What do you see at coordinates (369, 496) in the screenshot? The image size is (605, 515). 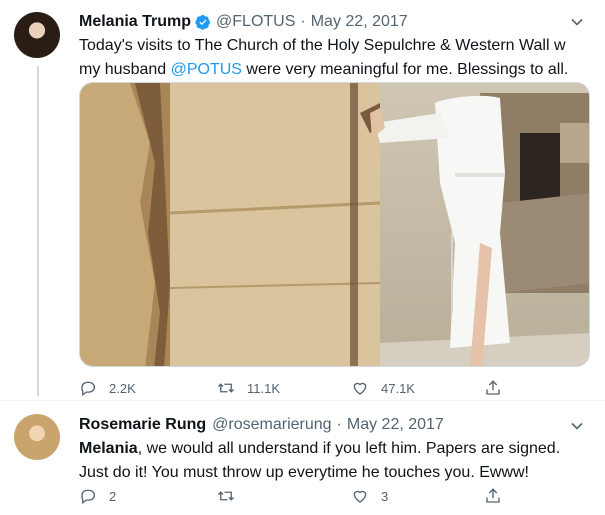 I see `like-button: 3` at bounding box center [369, 496].